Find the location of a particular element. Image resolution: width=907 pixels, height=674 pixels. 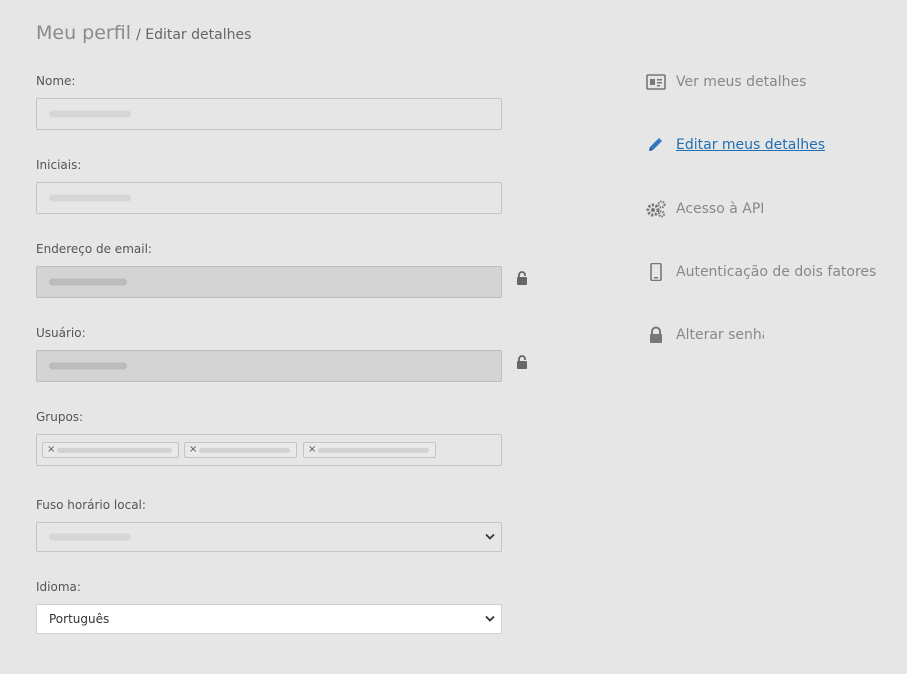

language-select-value: Português is located at coordinates (79, 619).